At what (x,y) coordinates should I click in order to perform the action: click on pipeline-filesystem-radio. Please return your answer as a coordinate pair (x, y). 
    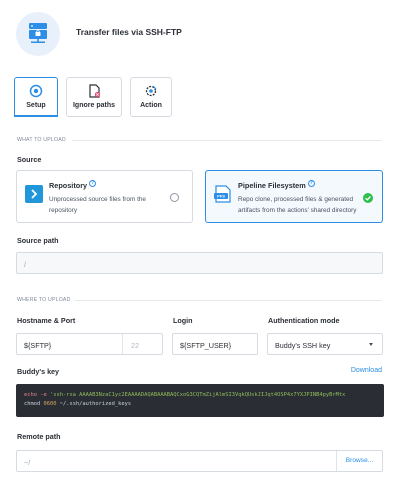
    Looking at the image, I should click on (368, 198).